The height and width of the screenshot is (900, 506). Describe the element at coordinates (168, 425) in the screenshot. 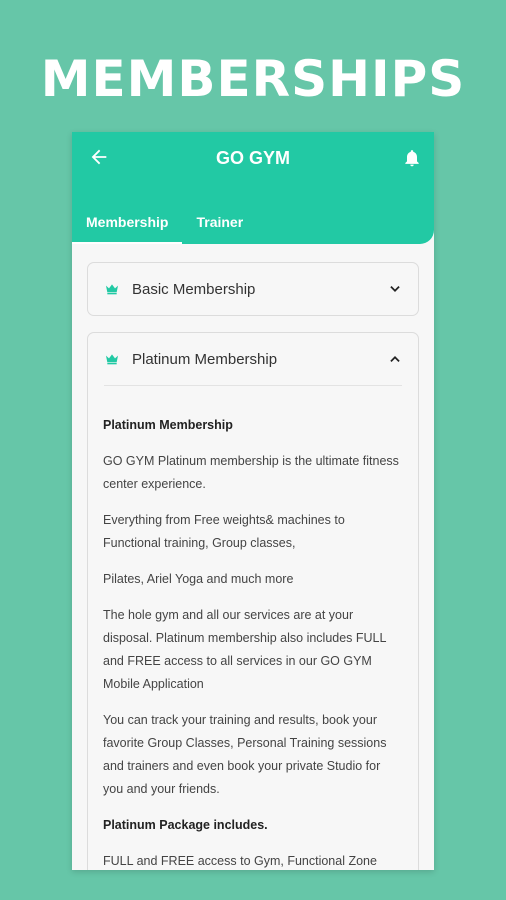

I see `description-heading: Platinum Membership` at that location.